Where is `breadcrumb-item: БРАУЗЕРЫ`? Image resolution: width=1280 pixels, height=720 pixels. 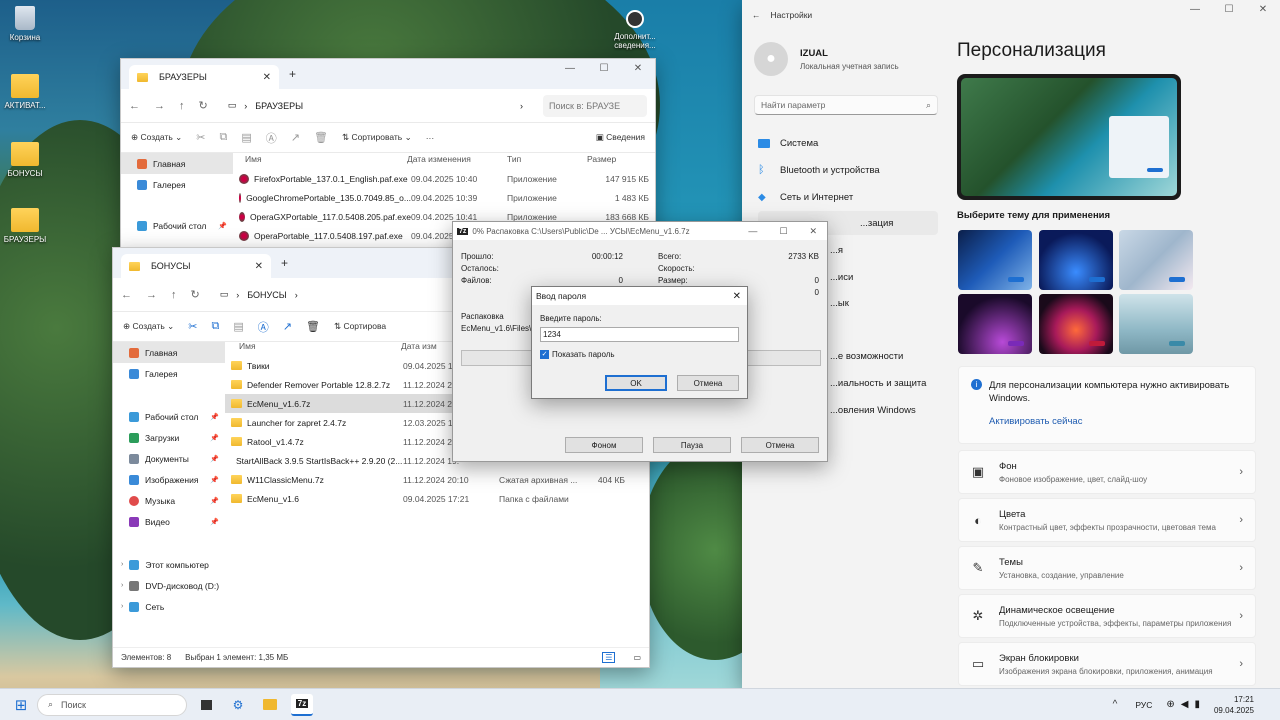 breadcrumb-item: БРАУЗЕРЫ is located at coordinates (279, 106).